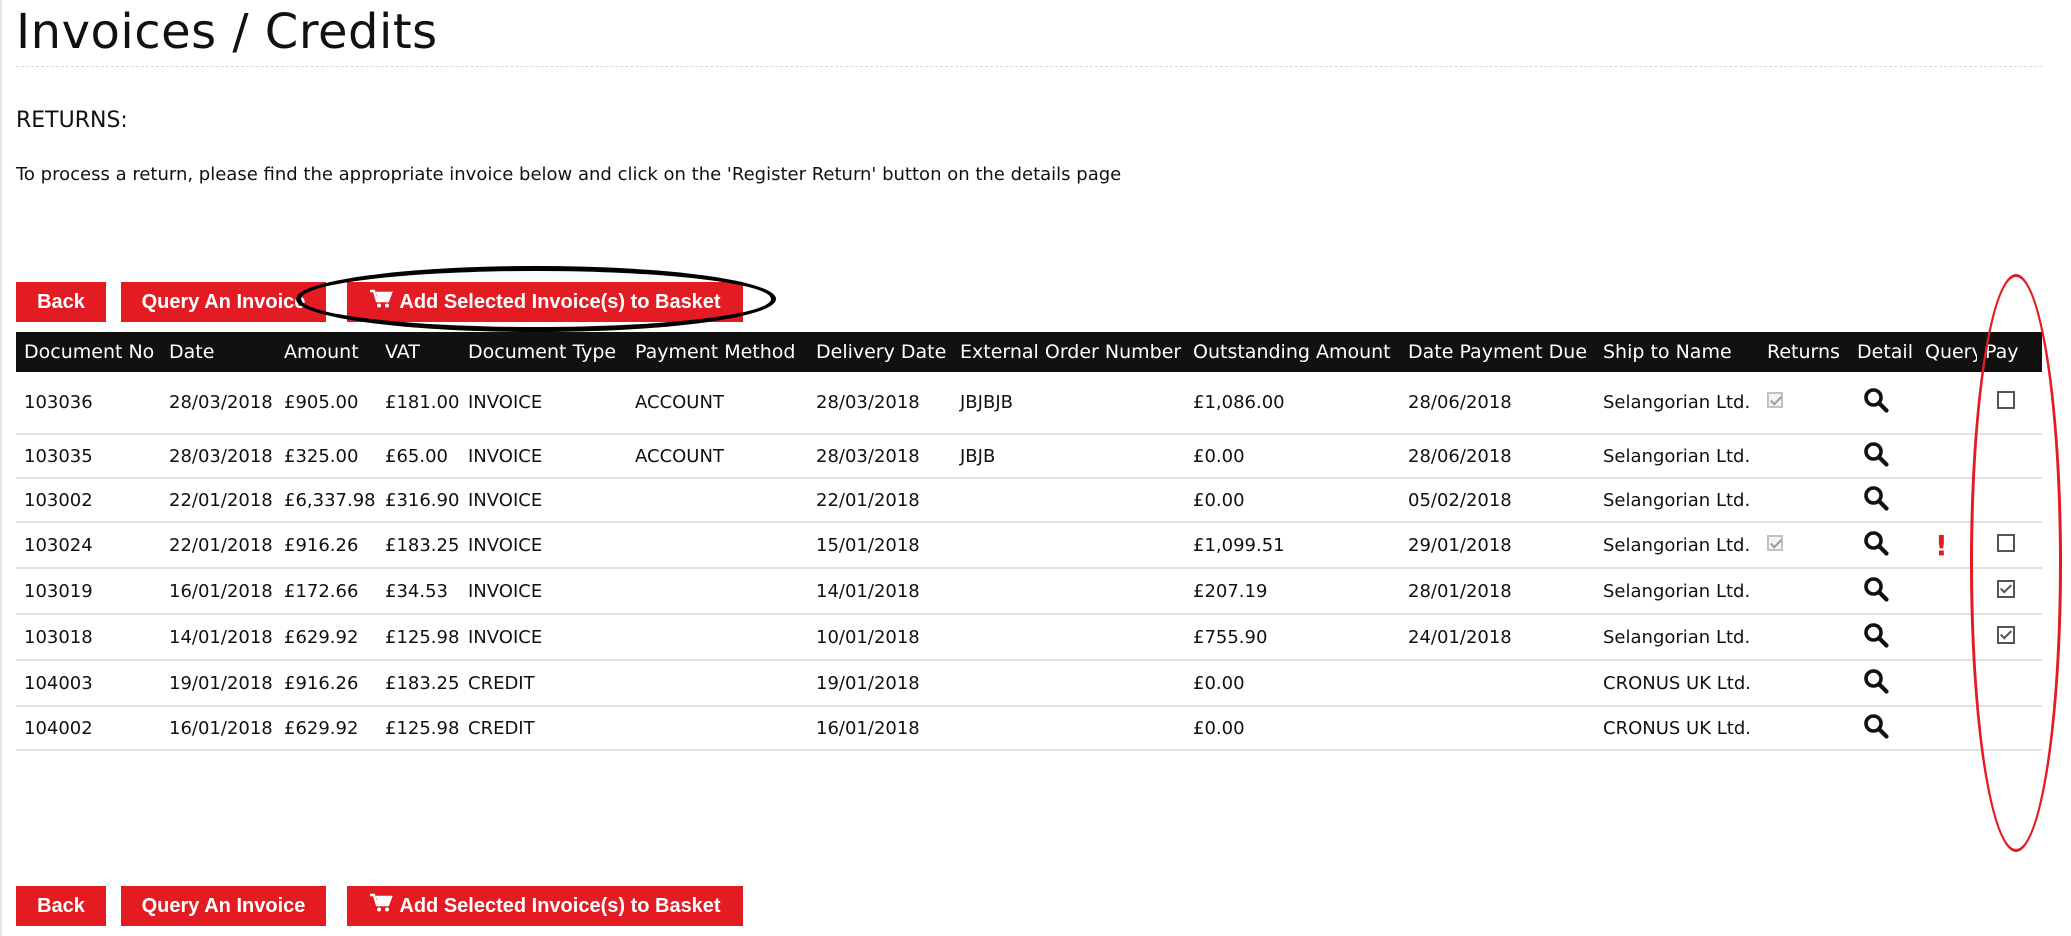 The width and height of the screenshot is (2071, 936). Describe the element at coordinates (1292, 403) in the screenshot. I see `cell-outstanding-amount: £1,086.00` at that location.